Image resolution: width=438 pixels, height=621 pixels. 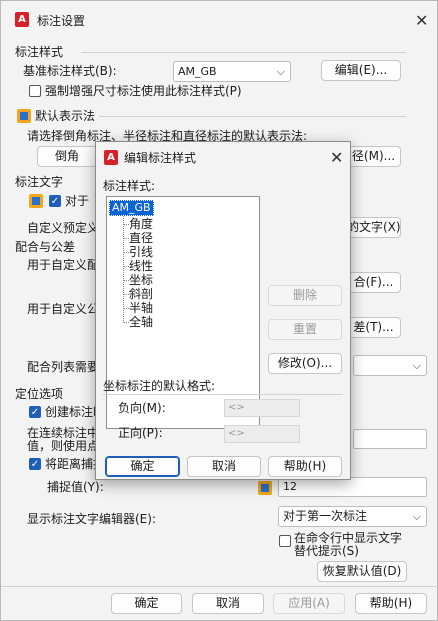 I want to click on section-fit-tol: 配合与公差, so click(x=45, y=247).